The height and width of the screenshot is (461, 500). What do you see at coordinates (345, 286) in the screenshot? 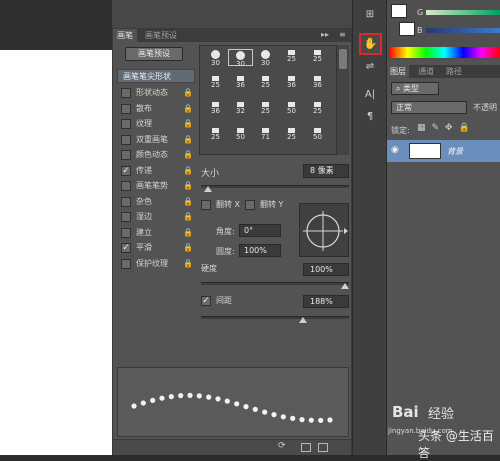
I see `hardness-slider-thumb` at bounding box center [345, 286].